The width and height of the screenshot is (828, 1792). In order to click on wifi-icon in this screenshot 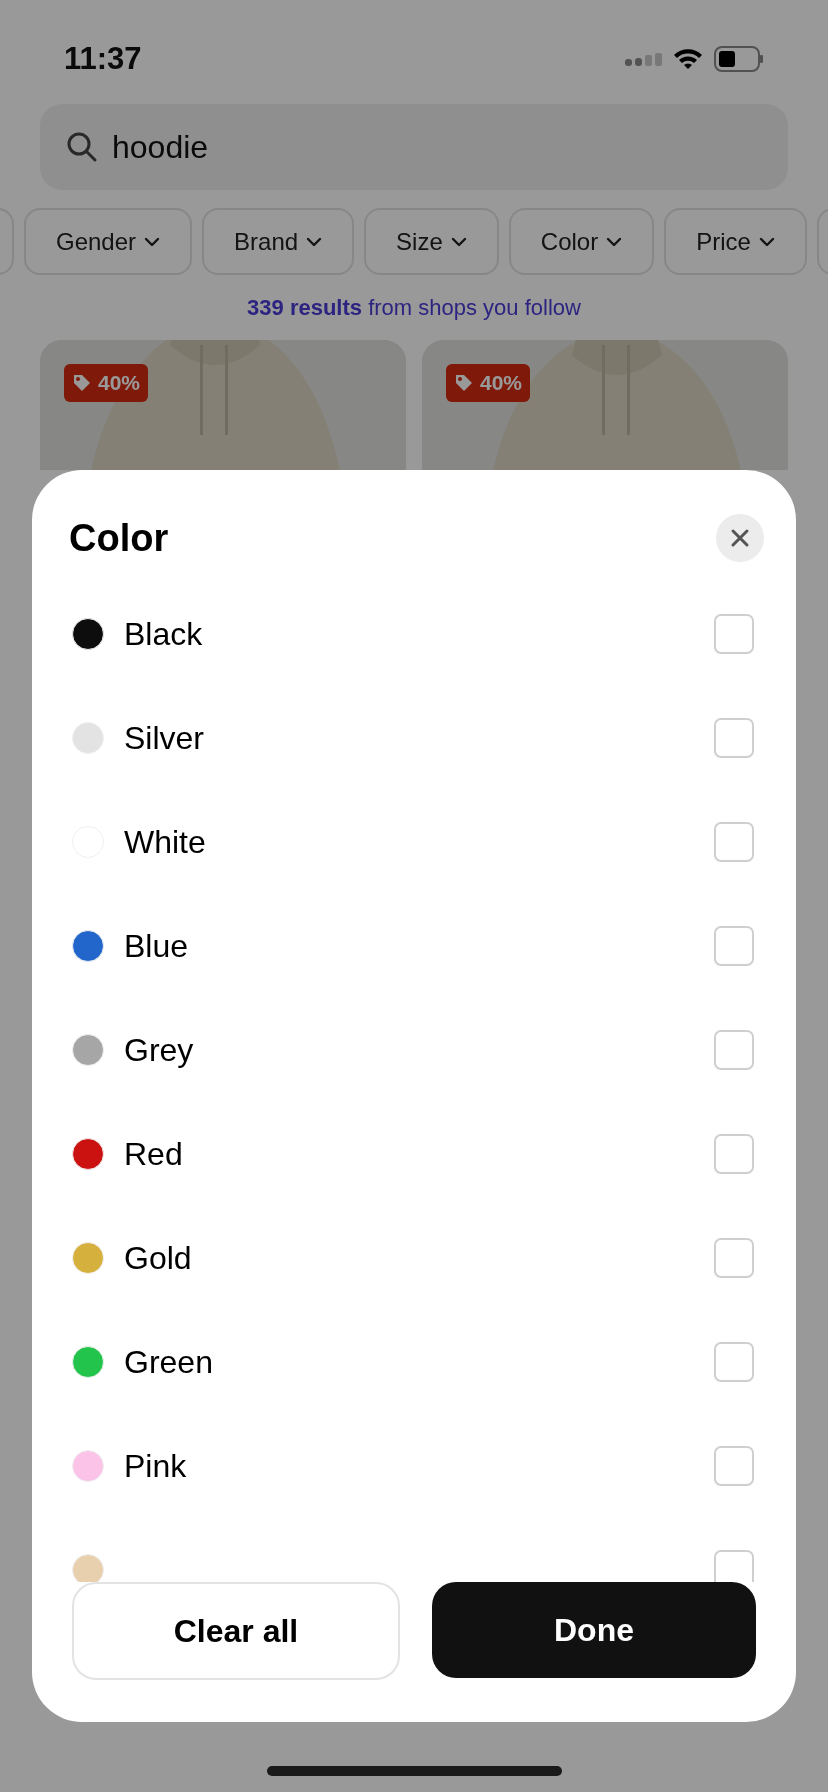, I will do `click(688, 59)`.